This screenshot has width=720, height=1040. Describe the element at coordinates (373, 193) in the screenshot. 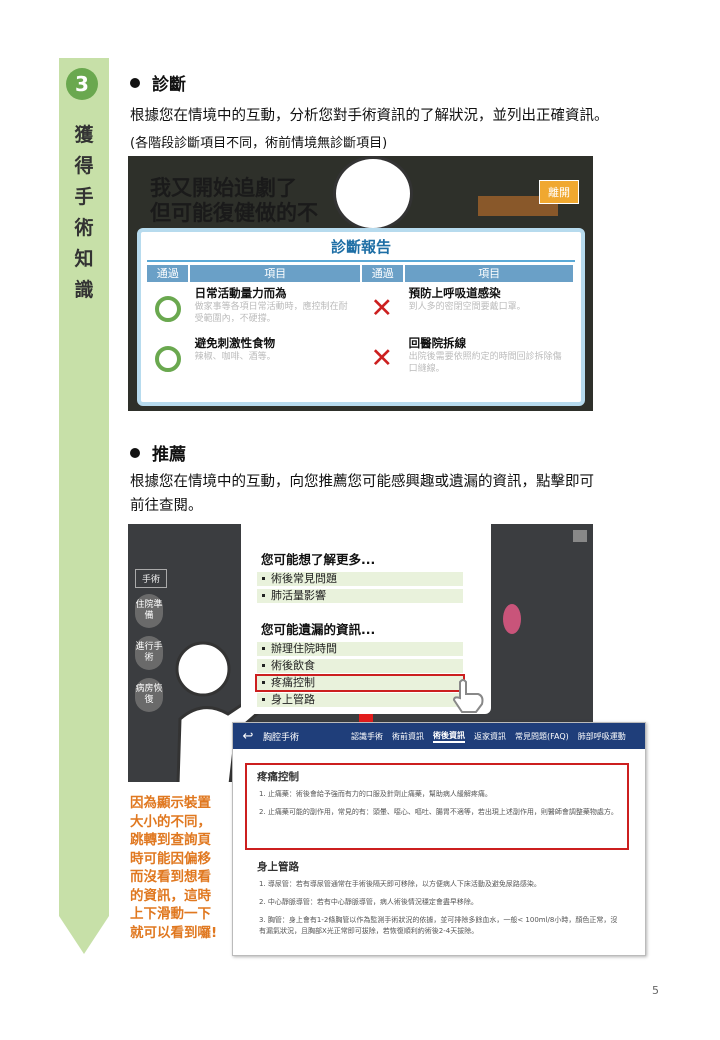

I see `thought-bubble` at that location.